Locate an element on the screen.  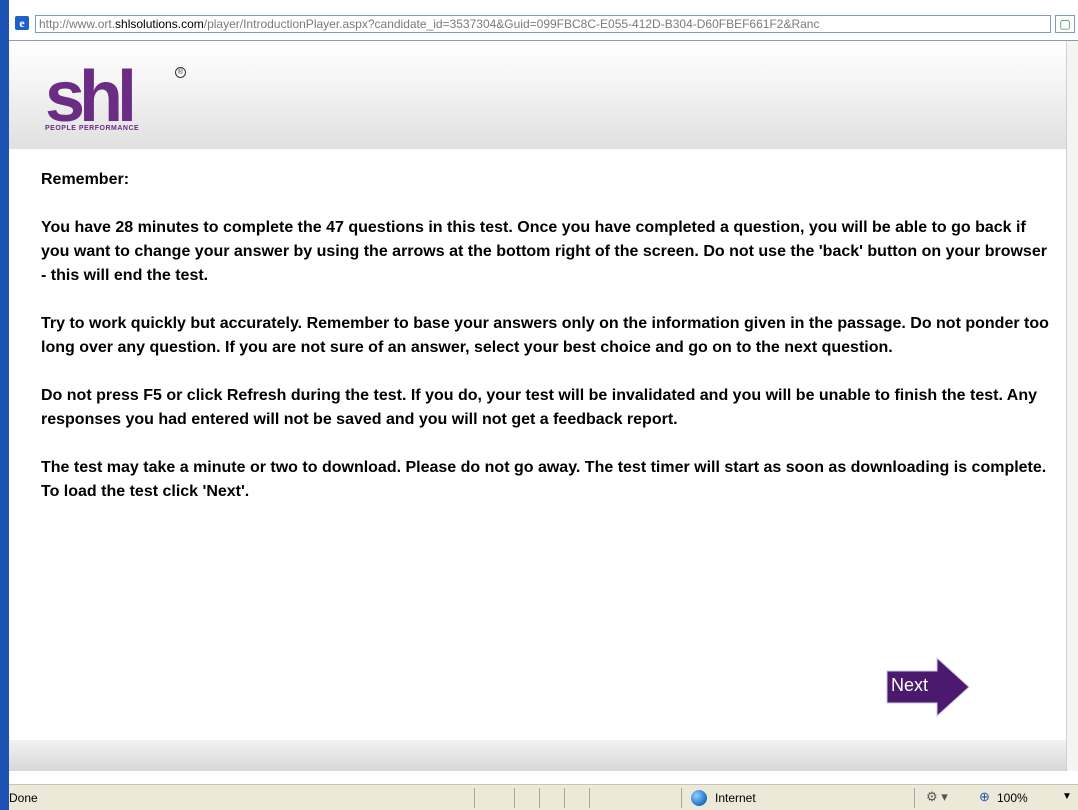
ie-page-icon: e is located at coordinates (22, 23).